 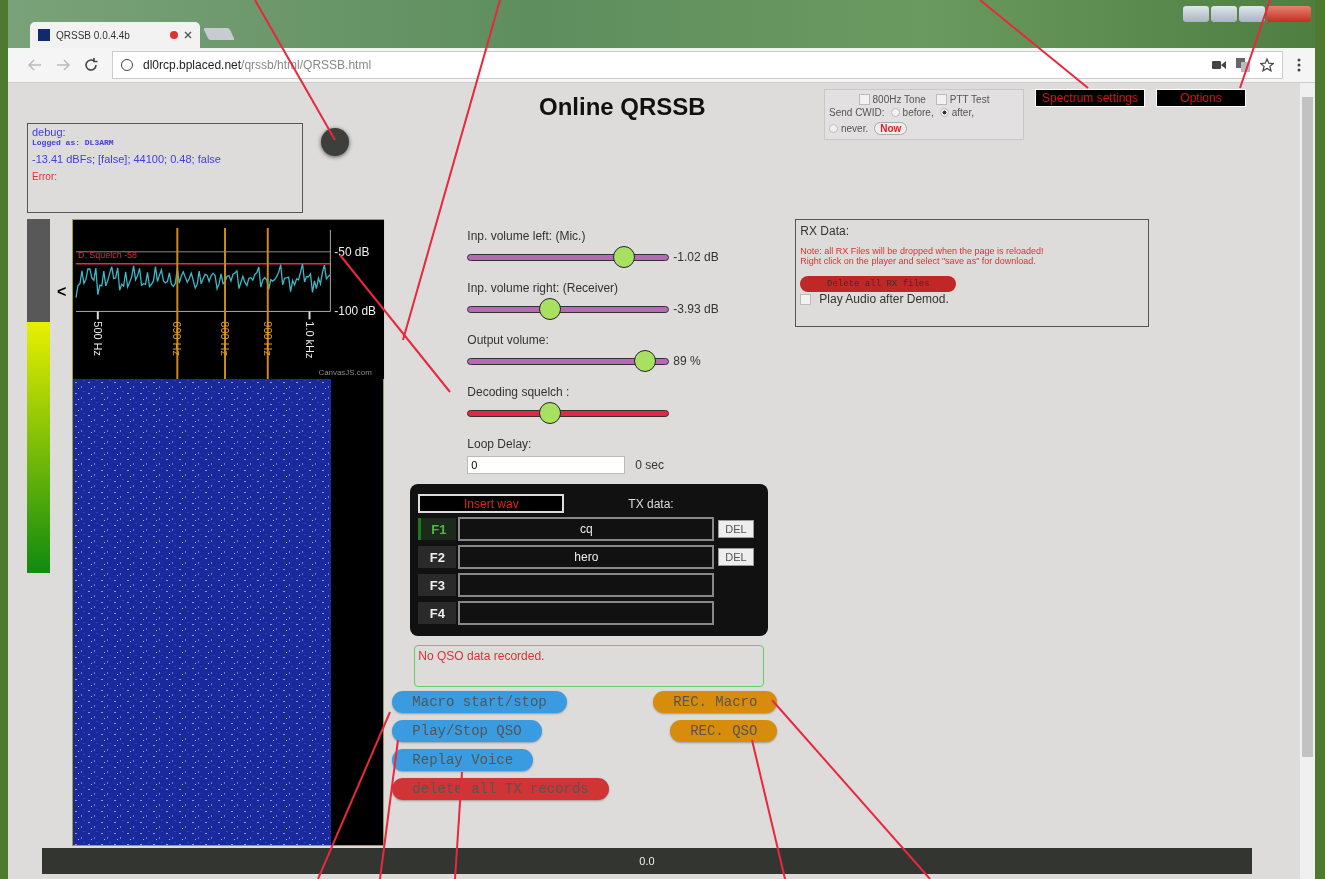 I want to click on rx-heading: RX Data:, so click(x=825, y=231).